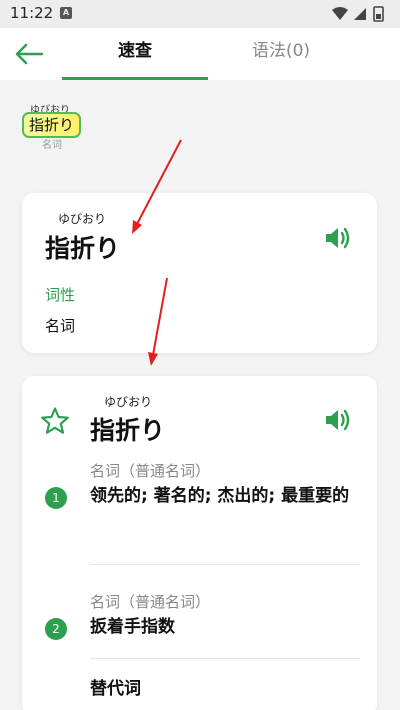 The image size is (400, 710). What do you see at coordinates (82, 219) in the screenshot?
I see `summary-ruby: ゆびおり` at bounding box center [82, 219].